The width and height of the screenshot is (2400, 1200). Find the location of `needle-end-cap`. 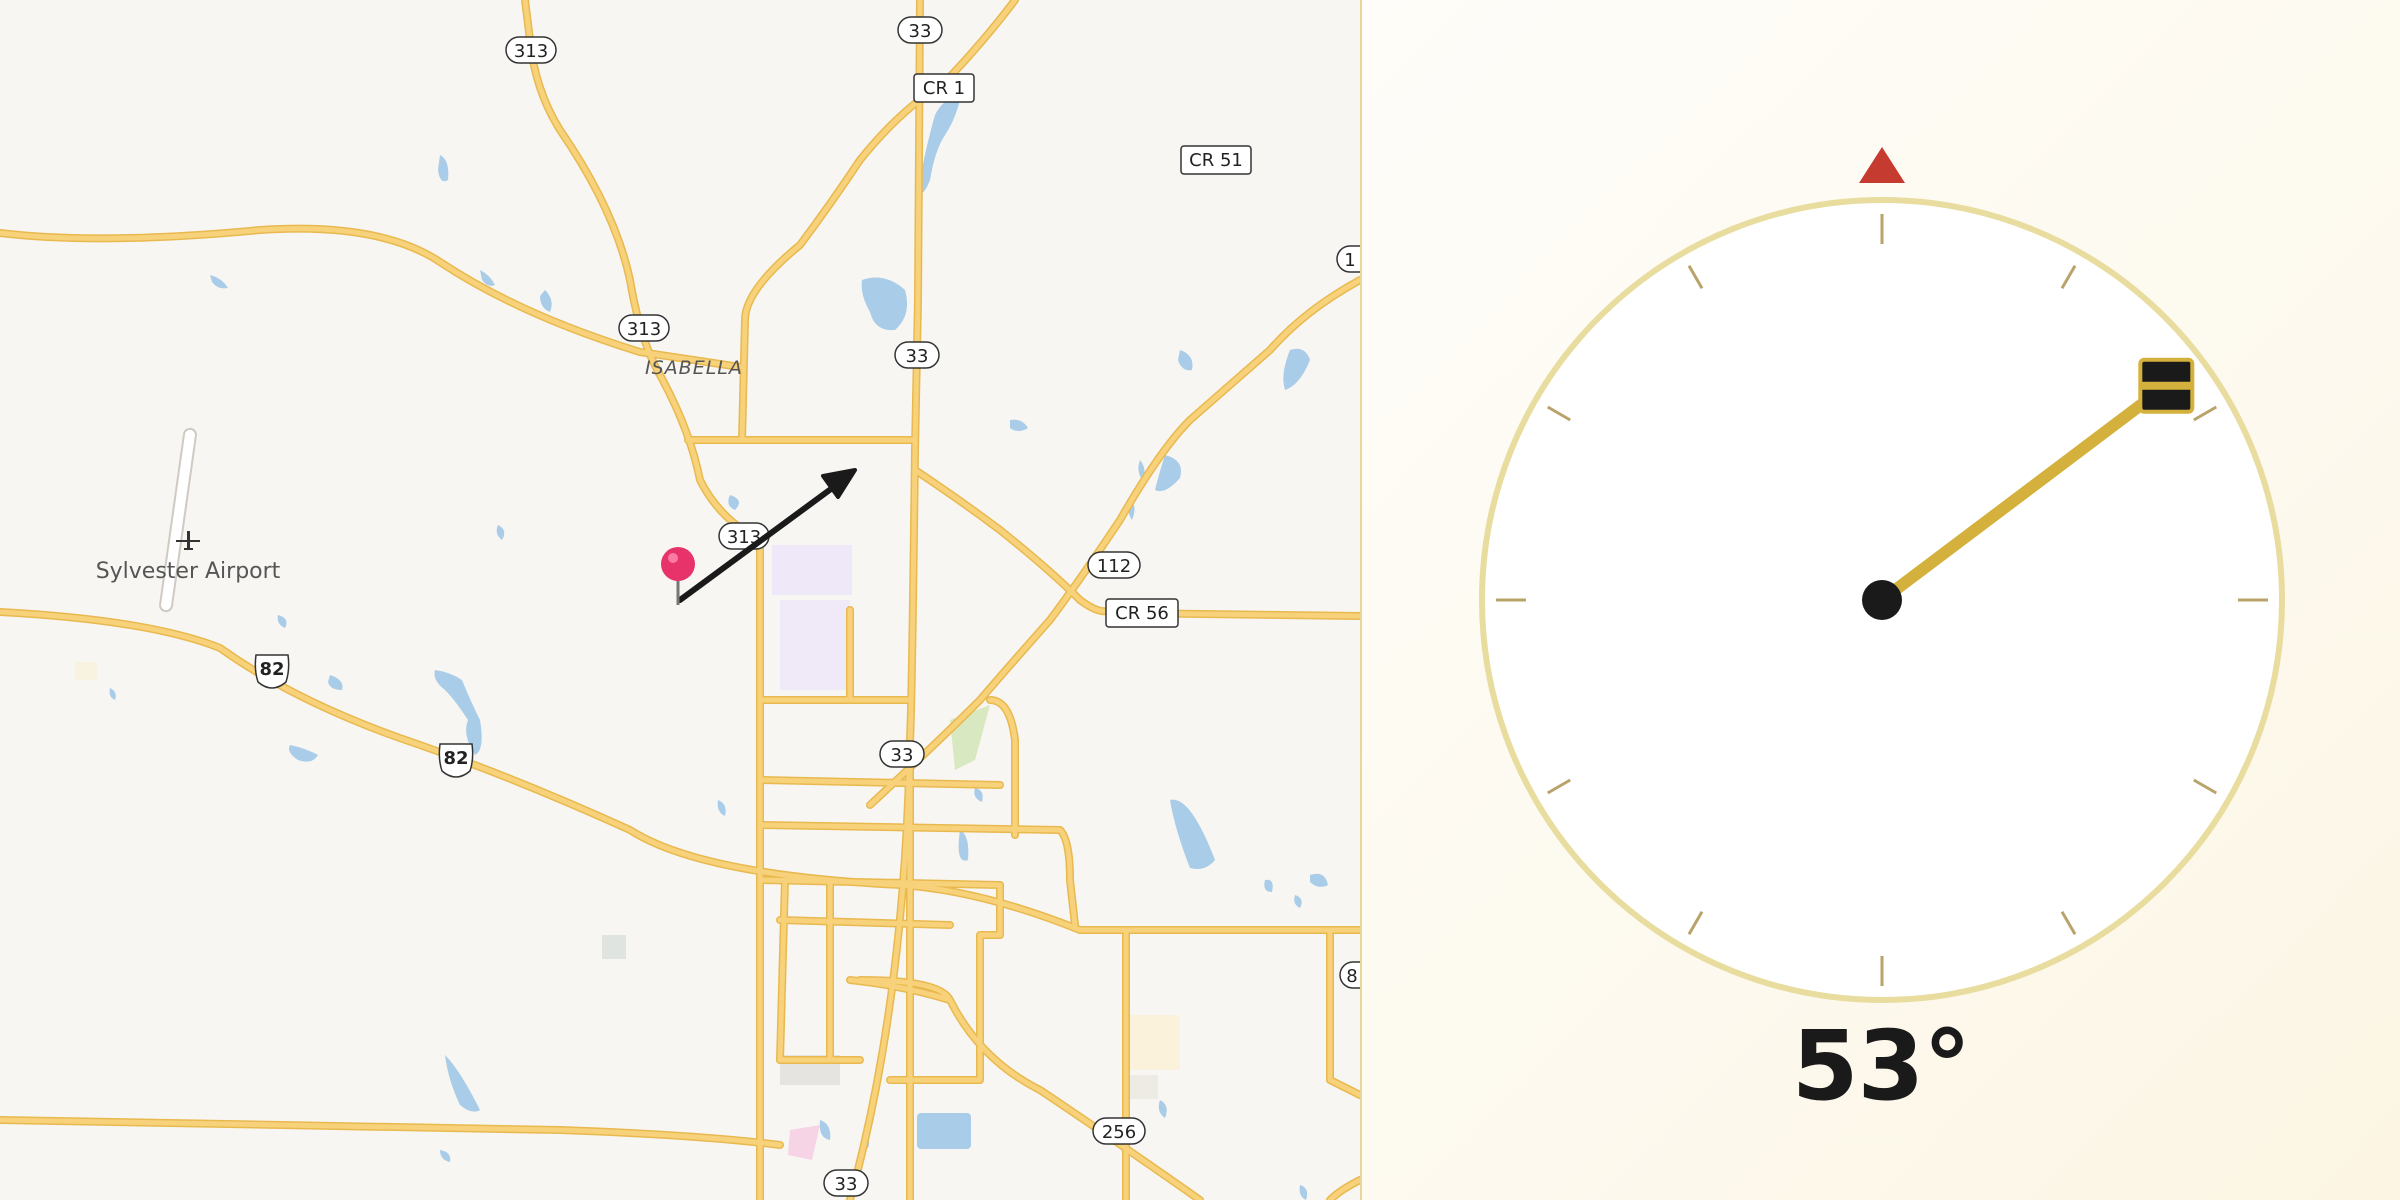

needle-end-cap is located at coordinates (2166, 385).